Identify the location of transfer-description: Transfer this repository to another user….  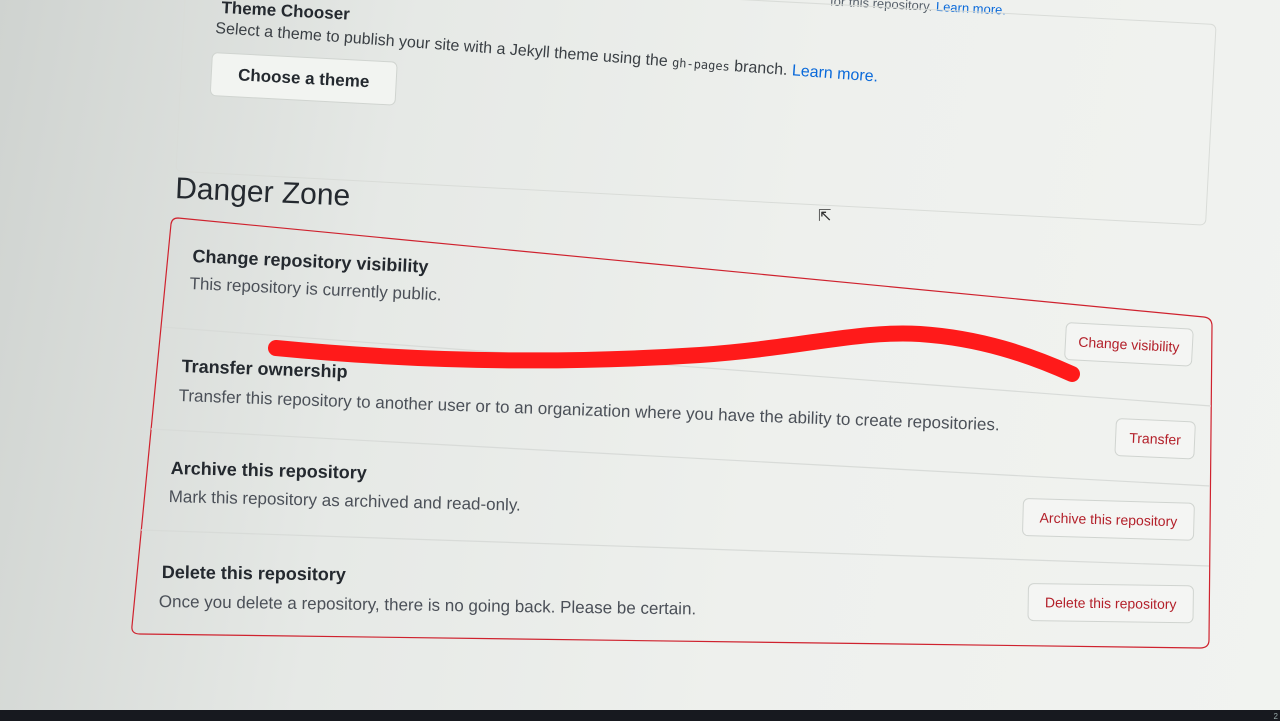
(589, 410).